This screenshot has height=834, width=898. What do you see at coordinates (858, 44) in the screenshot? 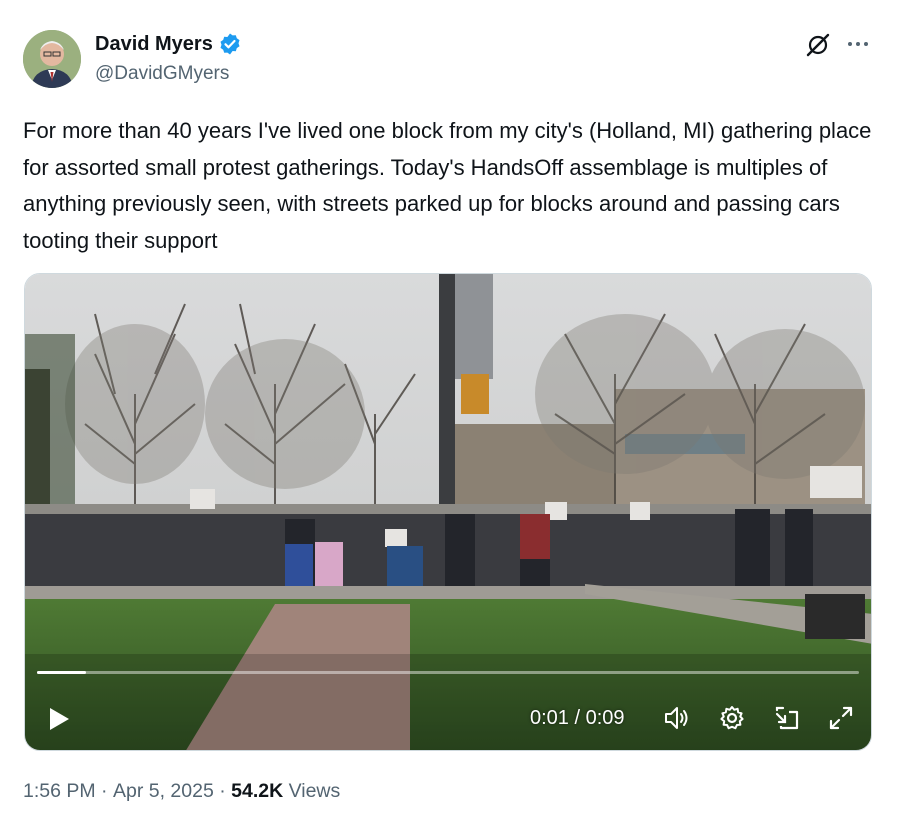
I see `more-options-icon` at bounding box center [858, 44].